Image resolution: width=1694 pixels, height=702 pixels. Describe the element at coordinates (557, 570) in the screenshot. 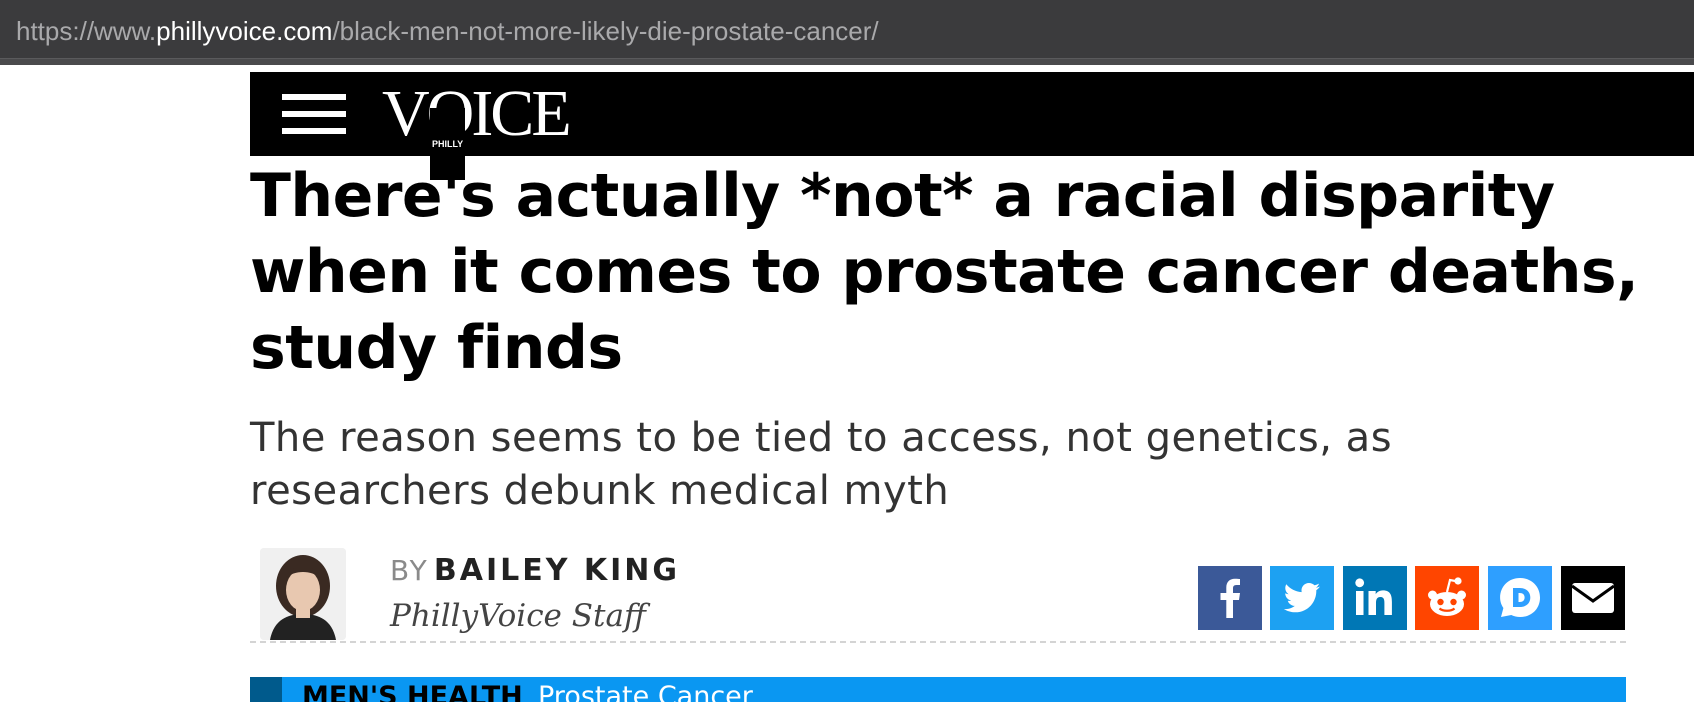

I see `author-name: BAILEY KING` at that location.